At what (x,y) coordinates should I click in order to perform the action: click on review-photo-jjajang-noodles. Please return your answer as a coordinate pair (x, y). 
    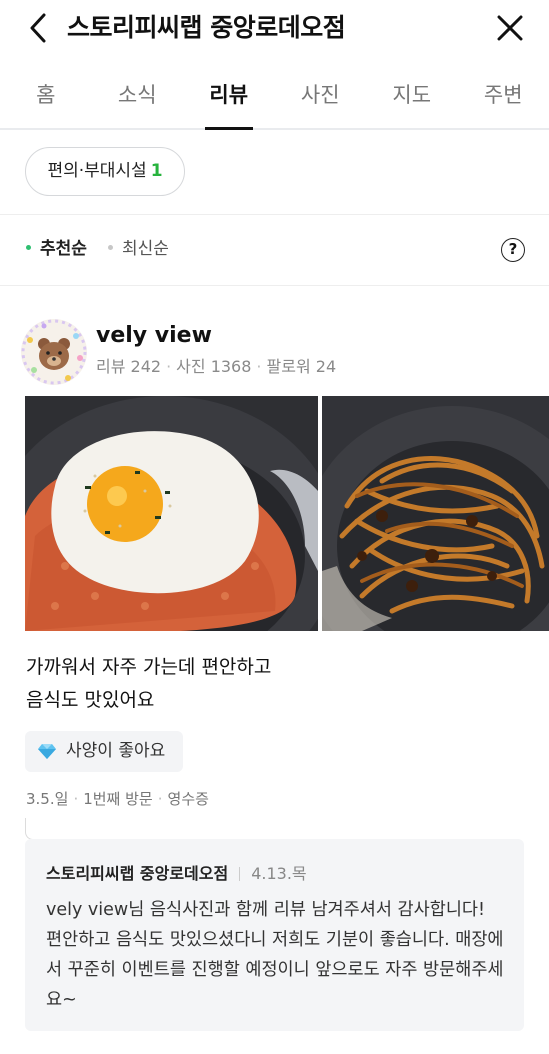
    Looking at the image, I should click on (435, 513).